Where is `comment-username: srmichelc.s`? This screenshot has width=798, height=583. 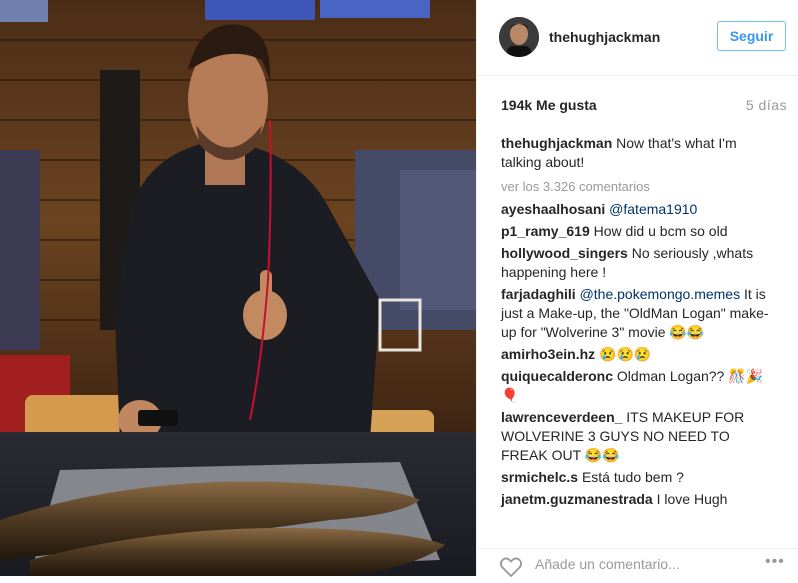
comment-username: srmichelc.s is located at coordinates (539, 477).